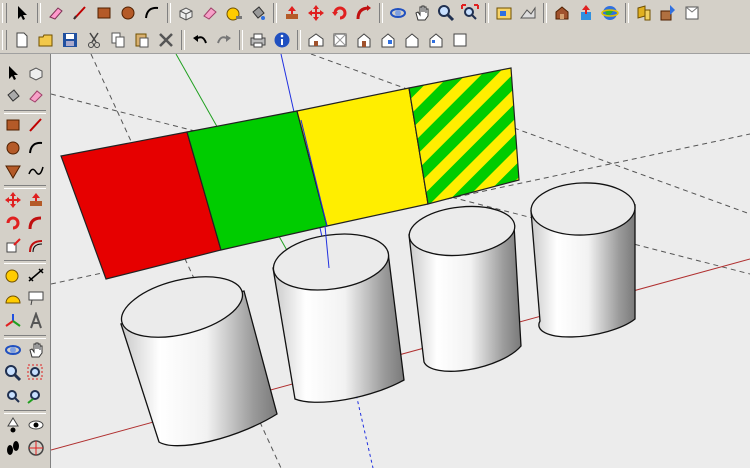 The image size is (750, 468). I want to click on open-folder-icon, so click(46, 40).